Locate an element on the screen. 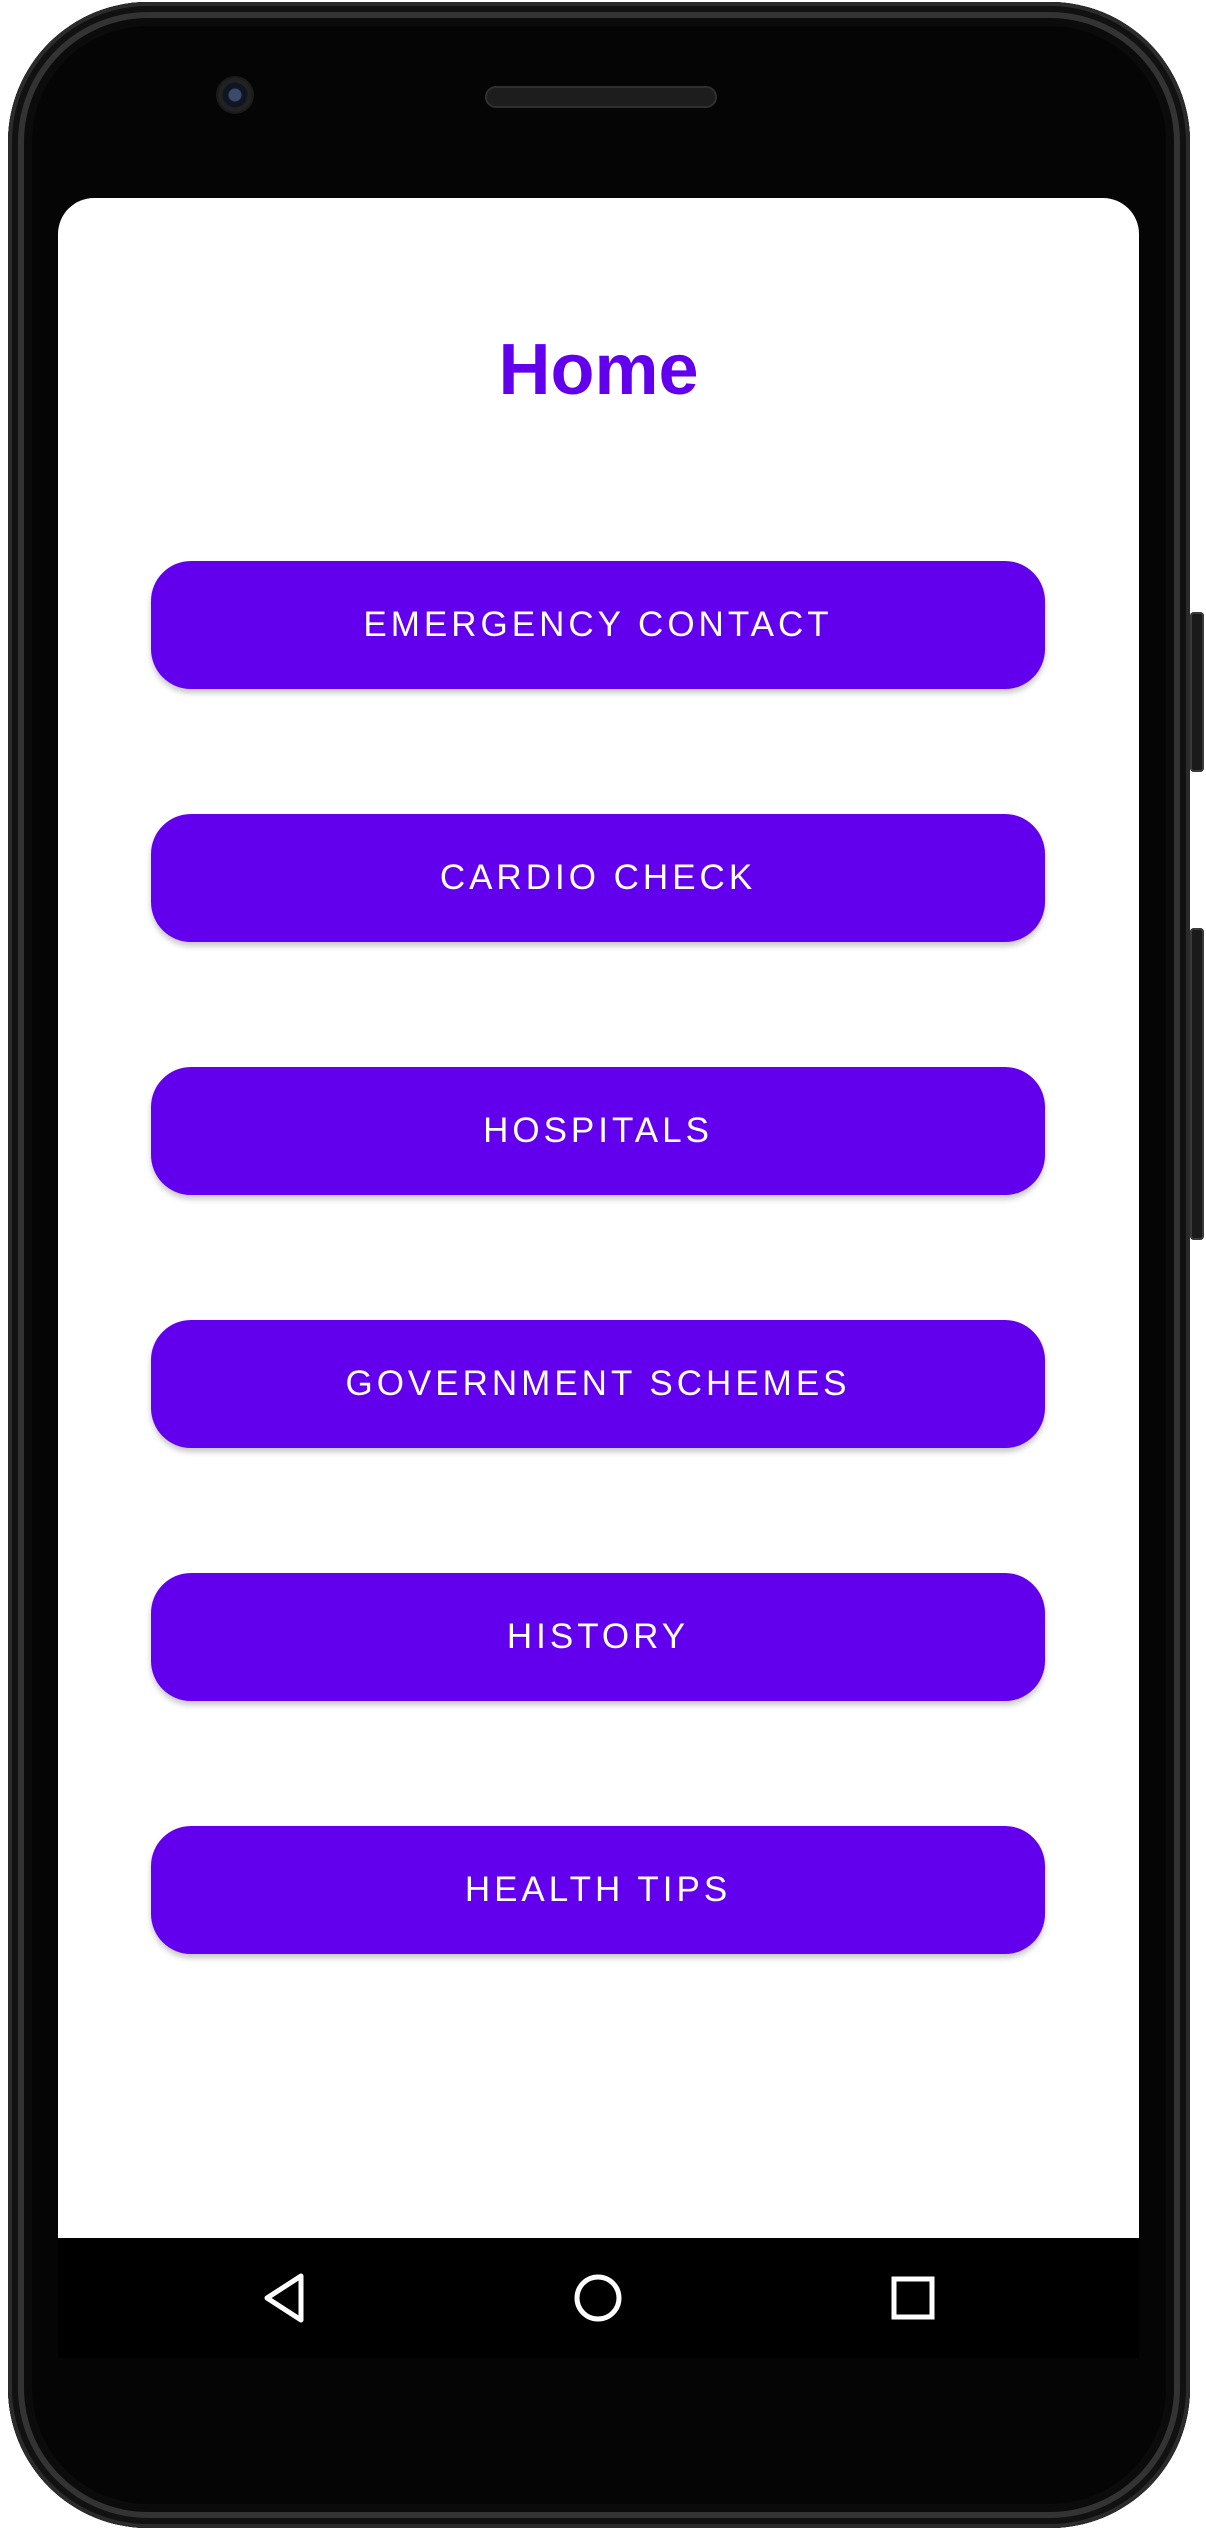 This screenshot has width=1206, height=2533. volume-button is located at coordinates (1197, 692).